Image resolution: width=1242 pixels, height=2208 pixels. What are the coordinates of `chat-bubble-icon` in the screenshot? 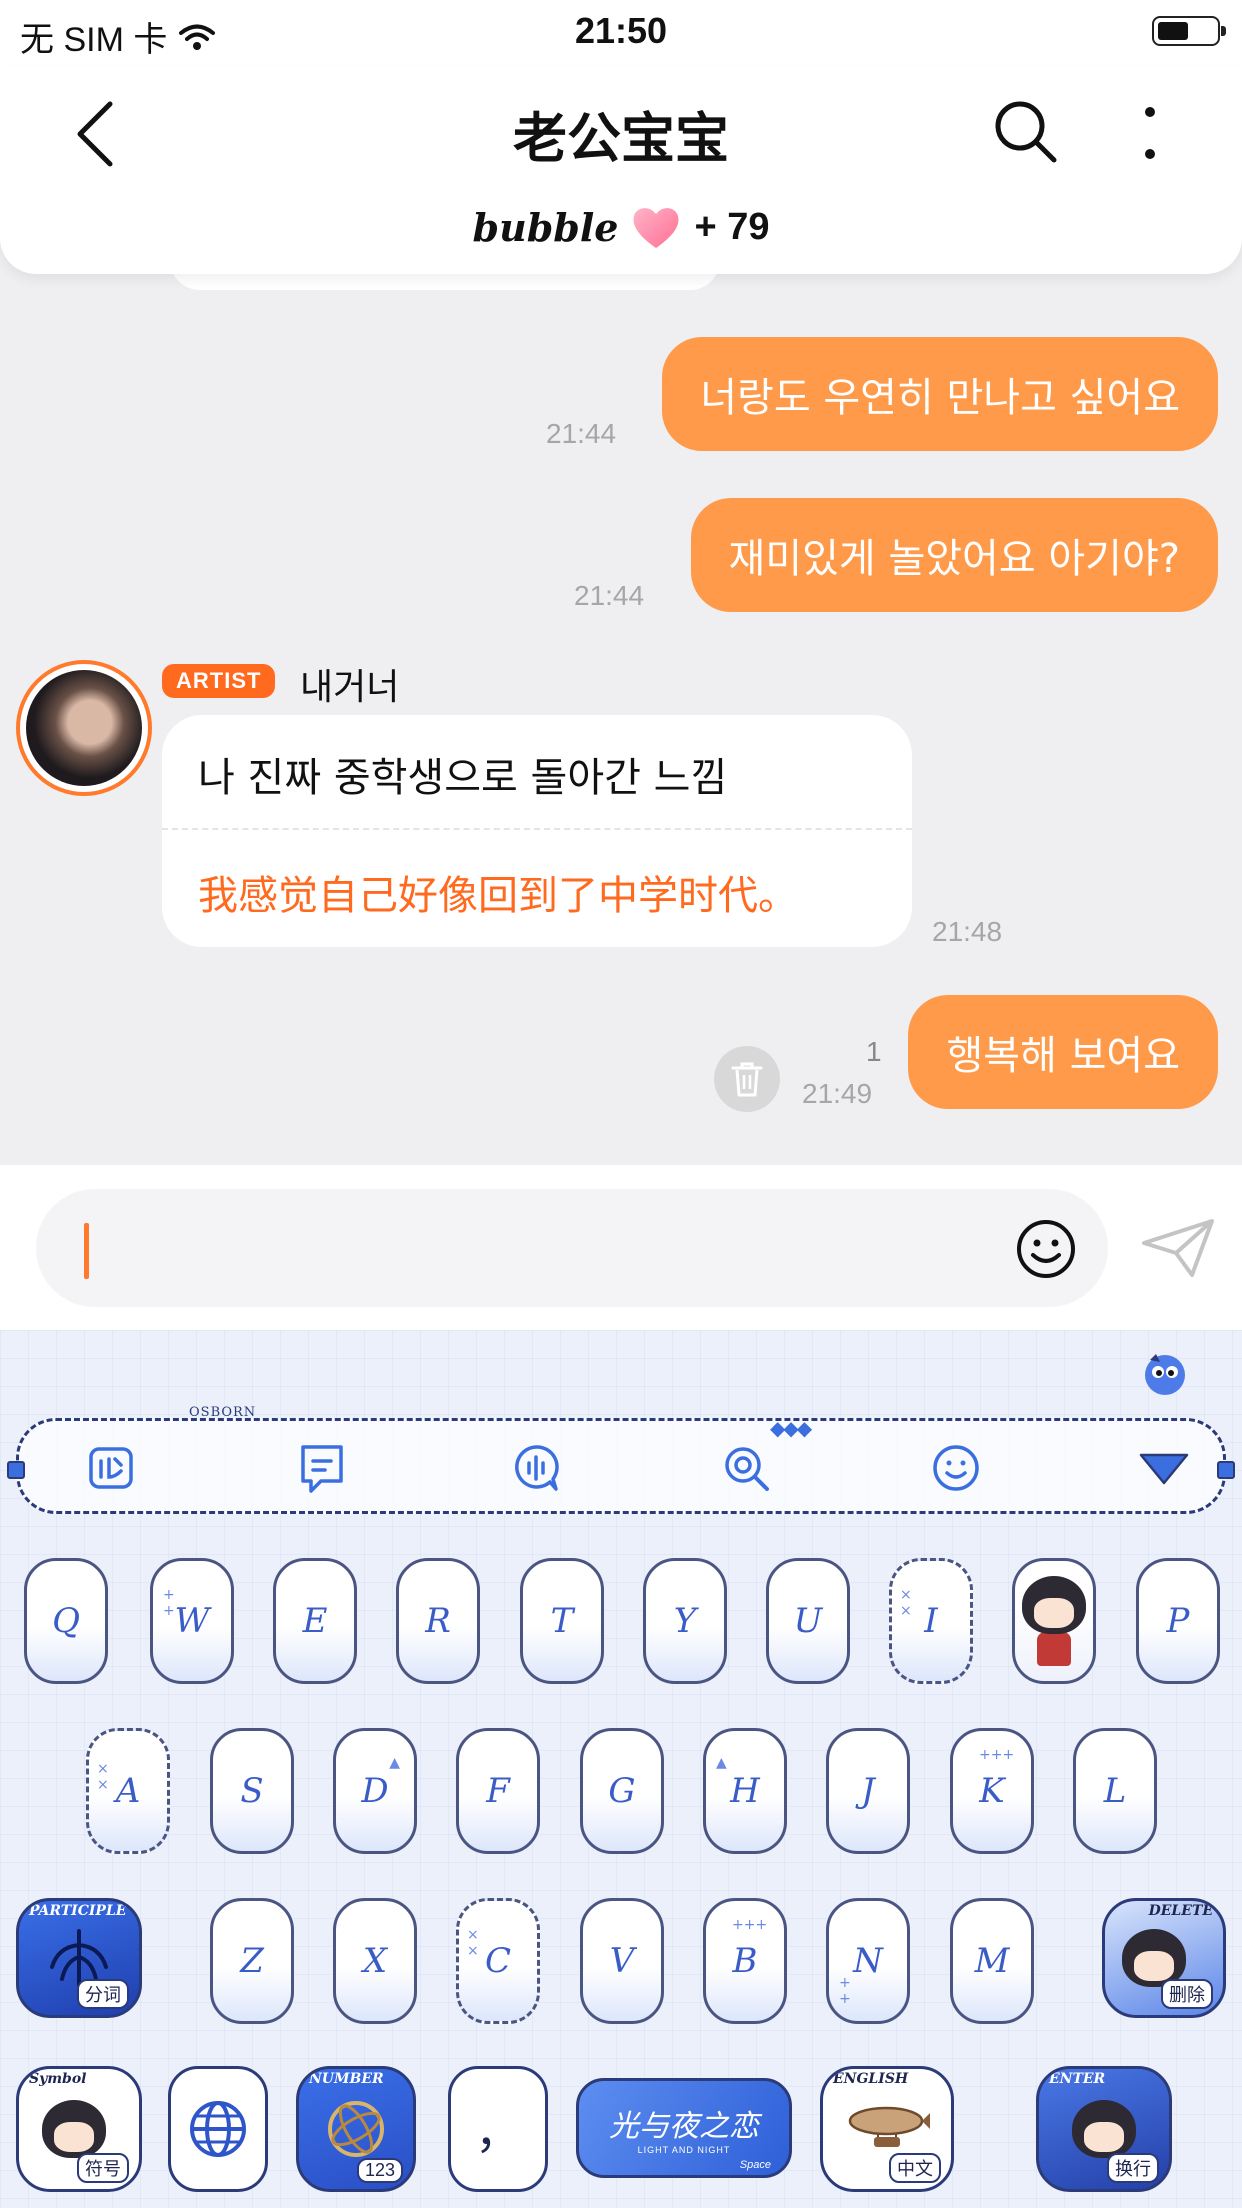 It's located at (322, 1468).